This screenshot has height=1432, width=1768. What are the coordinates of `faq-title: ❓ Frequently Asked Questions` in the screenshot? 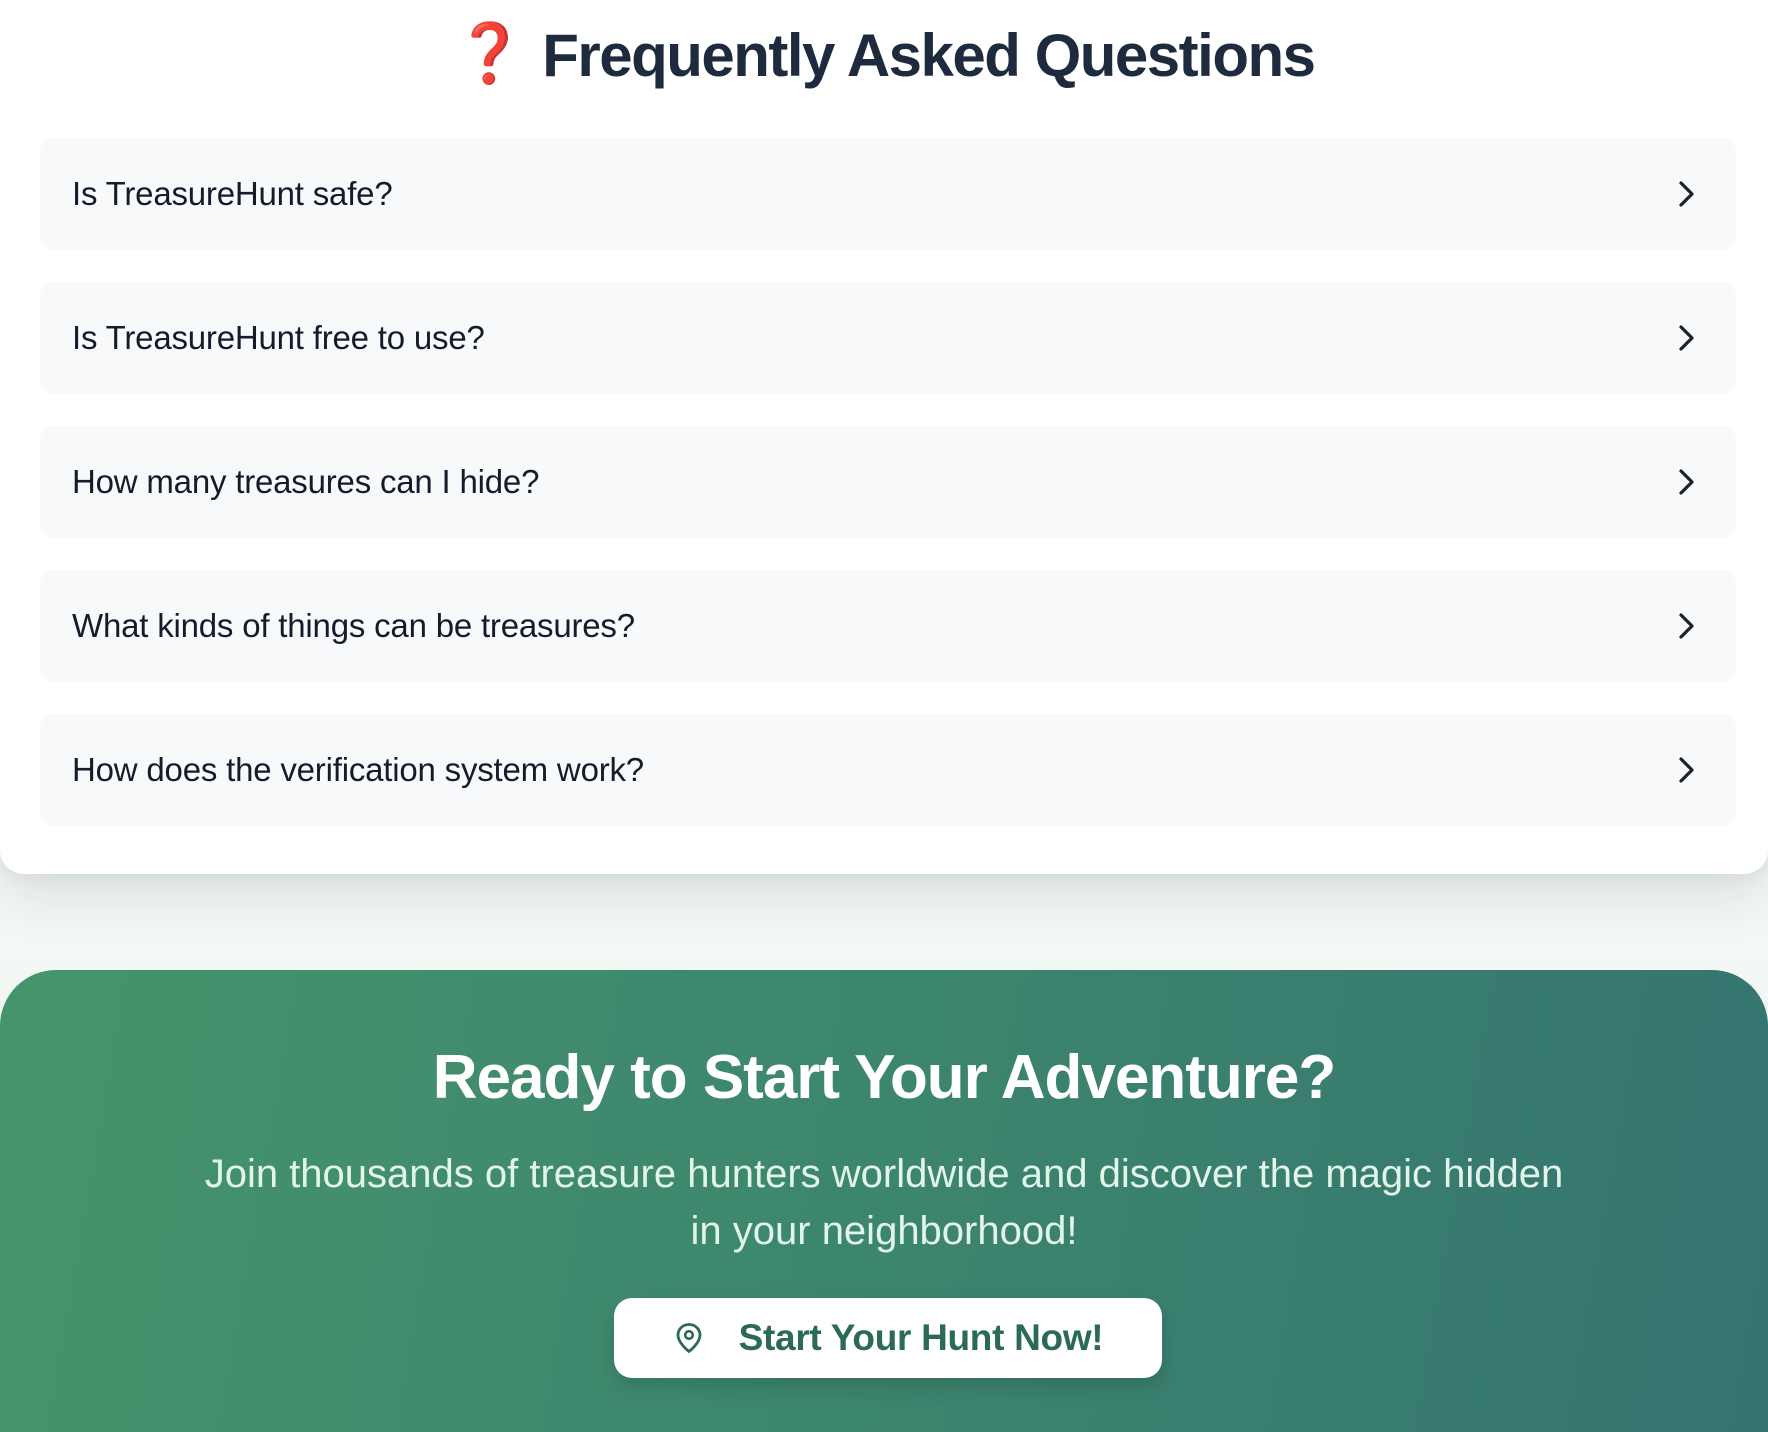 It's located at (884, 56).